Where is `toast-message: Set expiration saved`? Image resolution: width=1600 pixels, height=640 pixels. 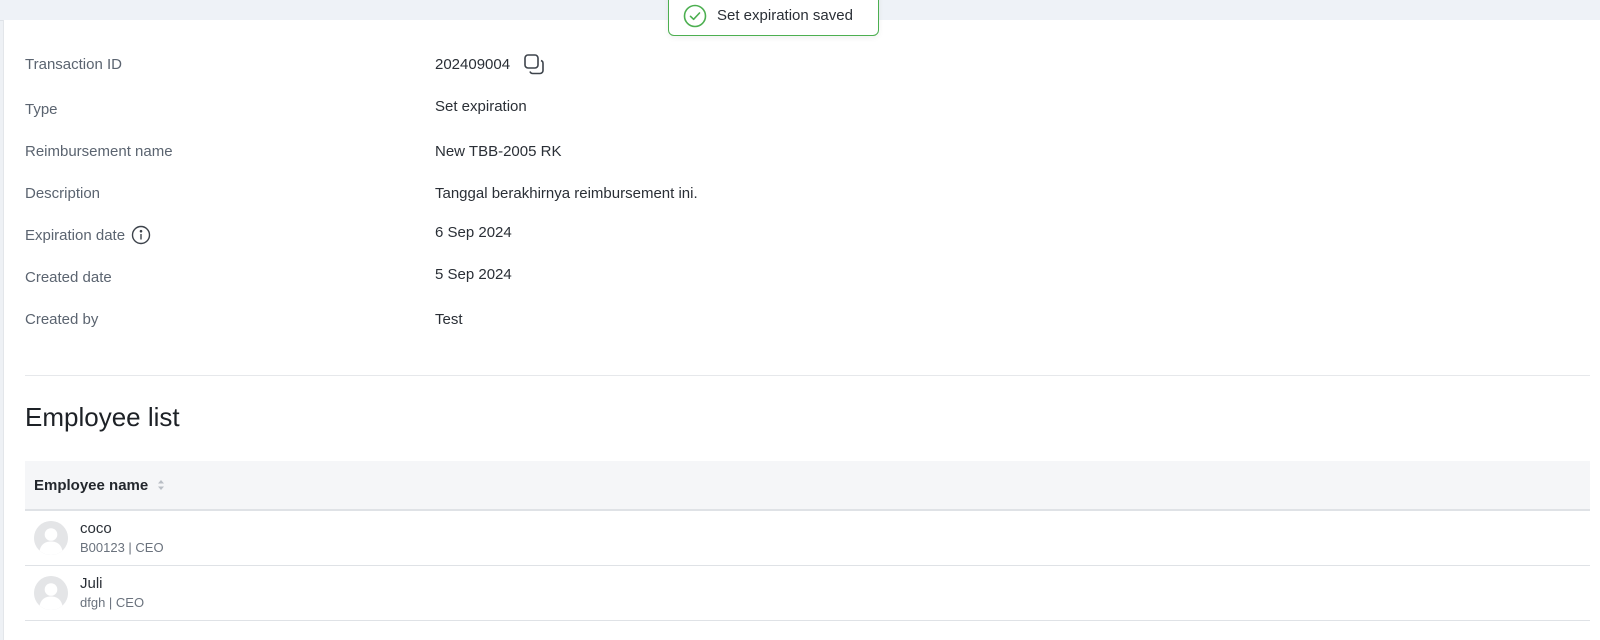
toast-message: Set expiration saved is located at coordinates (785, 15).